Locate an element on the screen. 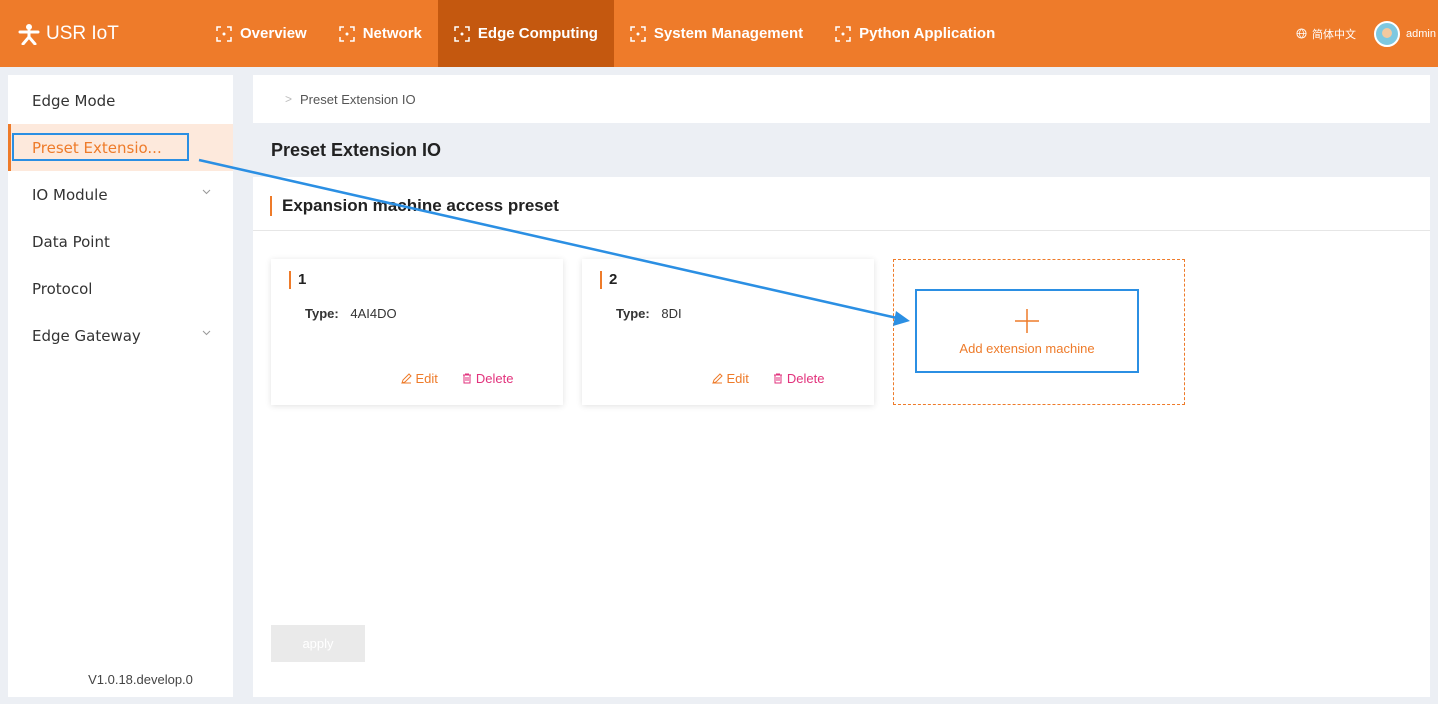  language-switch: 简体中文 is located at coordinates (1326, 34).